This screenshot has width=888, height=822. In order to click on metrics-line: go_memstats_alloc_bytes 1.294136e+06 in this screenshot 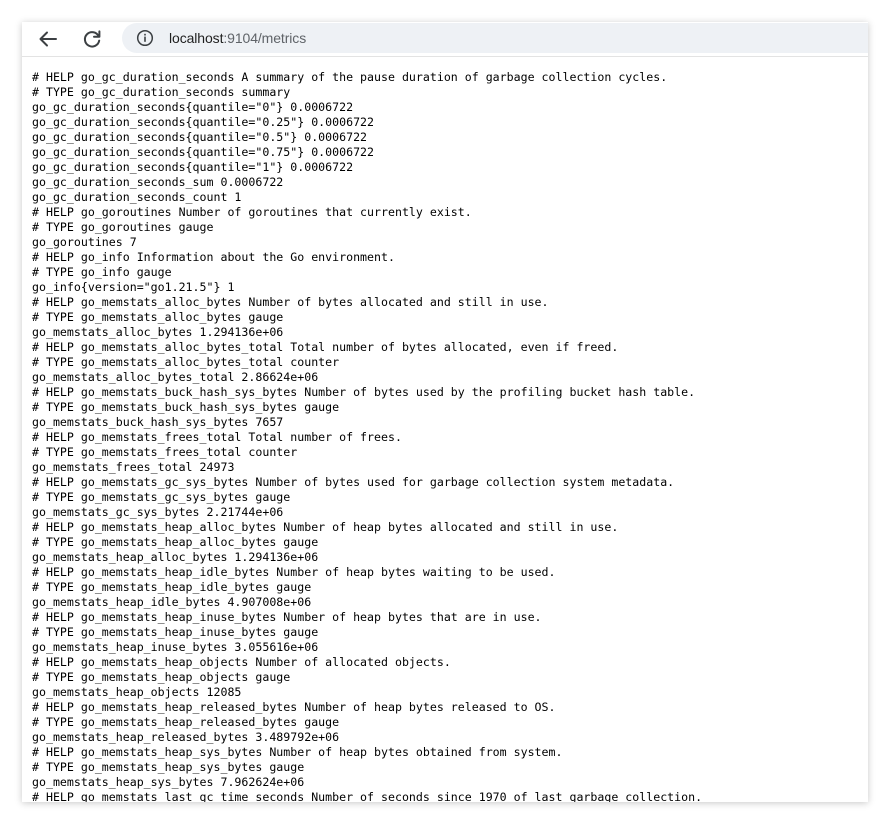, I will do `click(158, 332)`.